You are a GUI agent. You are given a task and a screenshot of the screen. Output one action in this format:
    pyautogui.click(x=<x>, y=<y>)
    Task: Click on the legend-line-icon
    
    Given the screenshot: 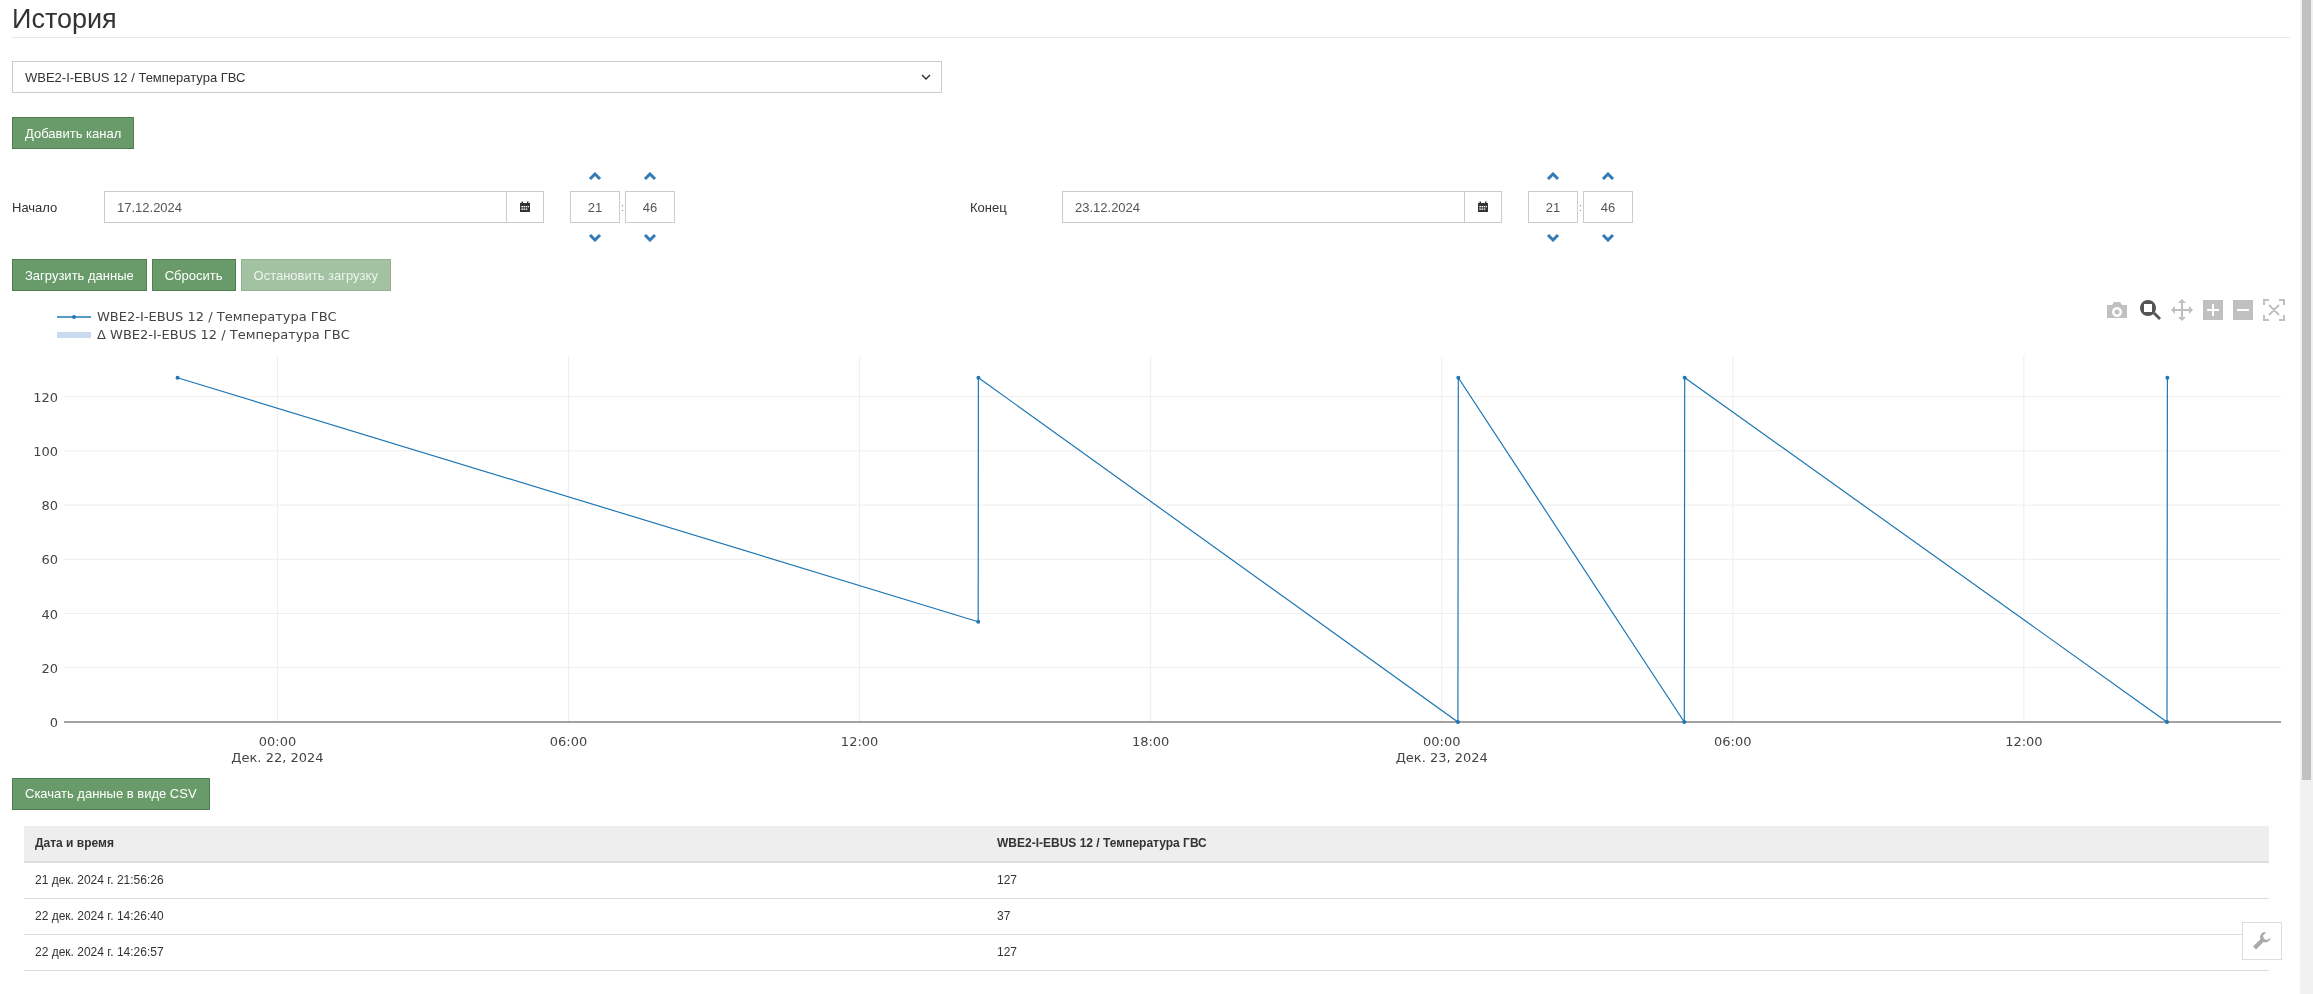 What is the action you would take?
    pyautogui.click(x=74, y=316)
    